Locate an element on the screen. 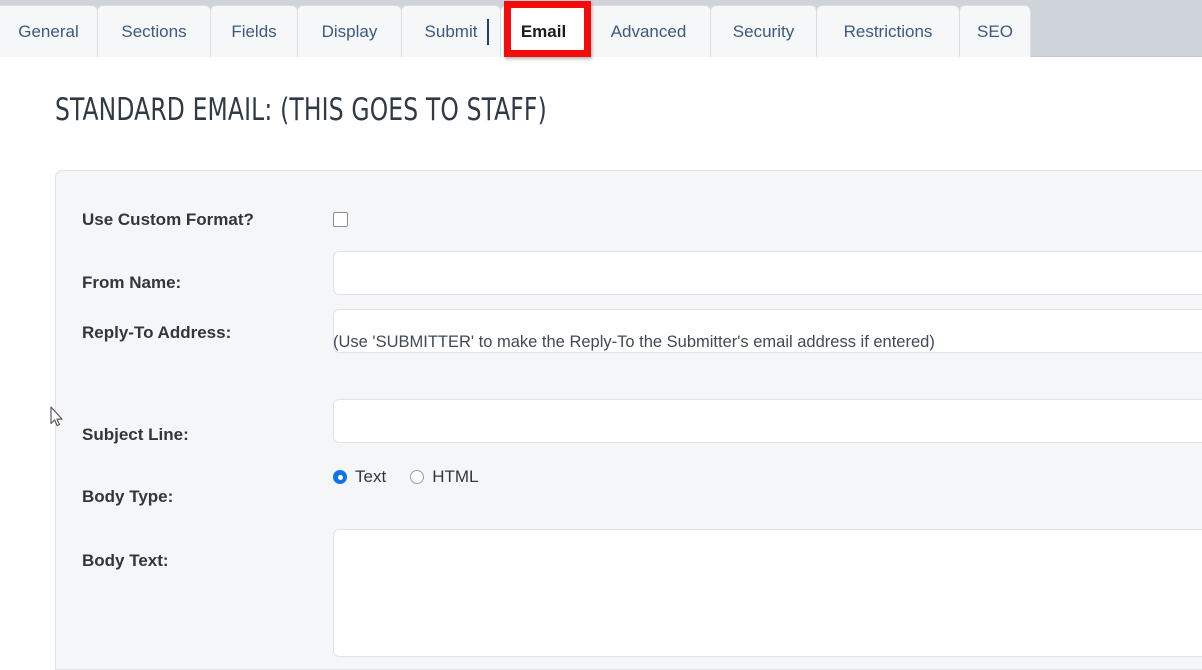 The width and height of the screenshot is (1202, 670). tab-label: Restrictions is located at coordinates (888, 31).